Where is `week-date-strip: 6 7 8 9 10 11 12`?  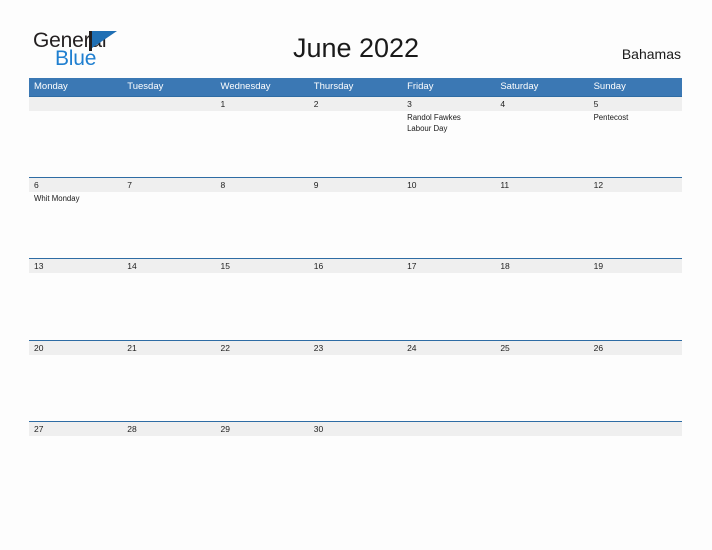 week-date-strip: 6 7 8 9 10 11 12 is located at coordinates (355, 185).